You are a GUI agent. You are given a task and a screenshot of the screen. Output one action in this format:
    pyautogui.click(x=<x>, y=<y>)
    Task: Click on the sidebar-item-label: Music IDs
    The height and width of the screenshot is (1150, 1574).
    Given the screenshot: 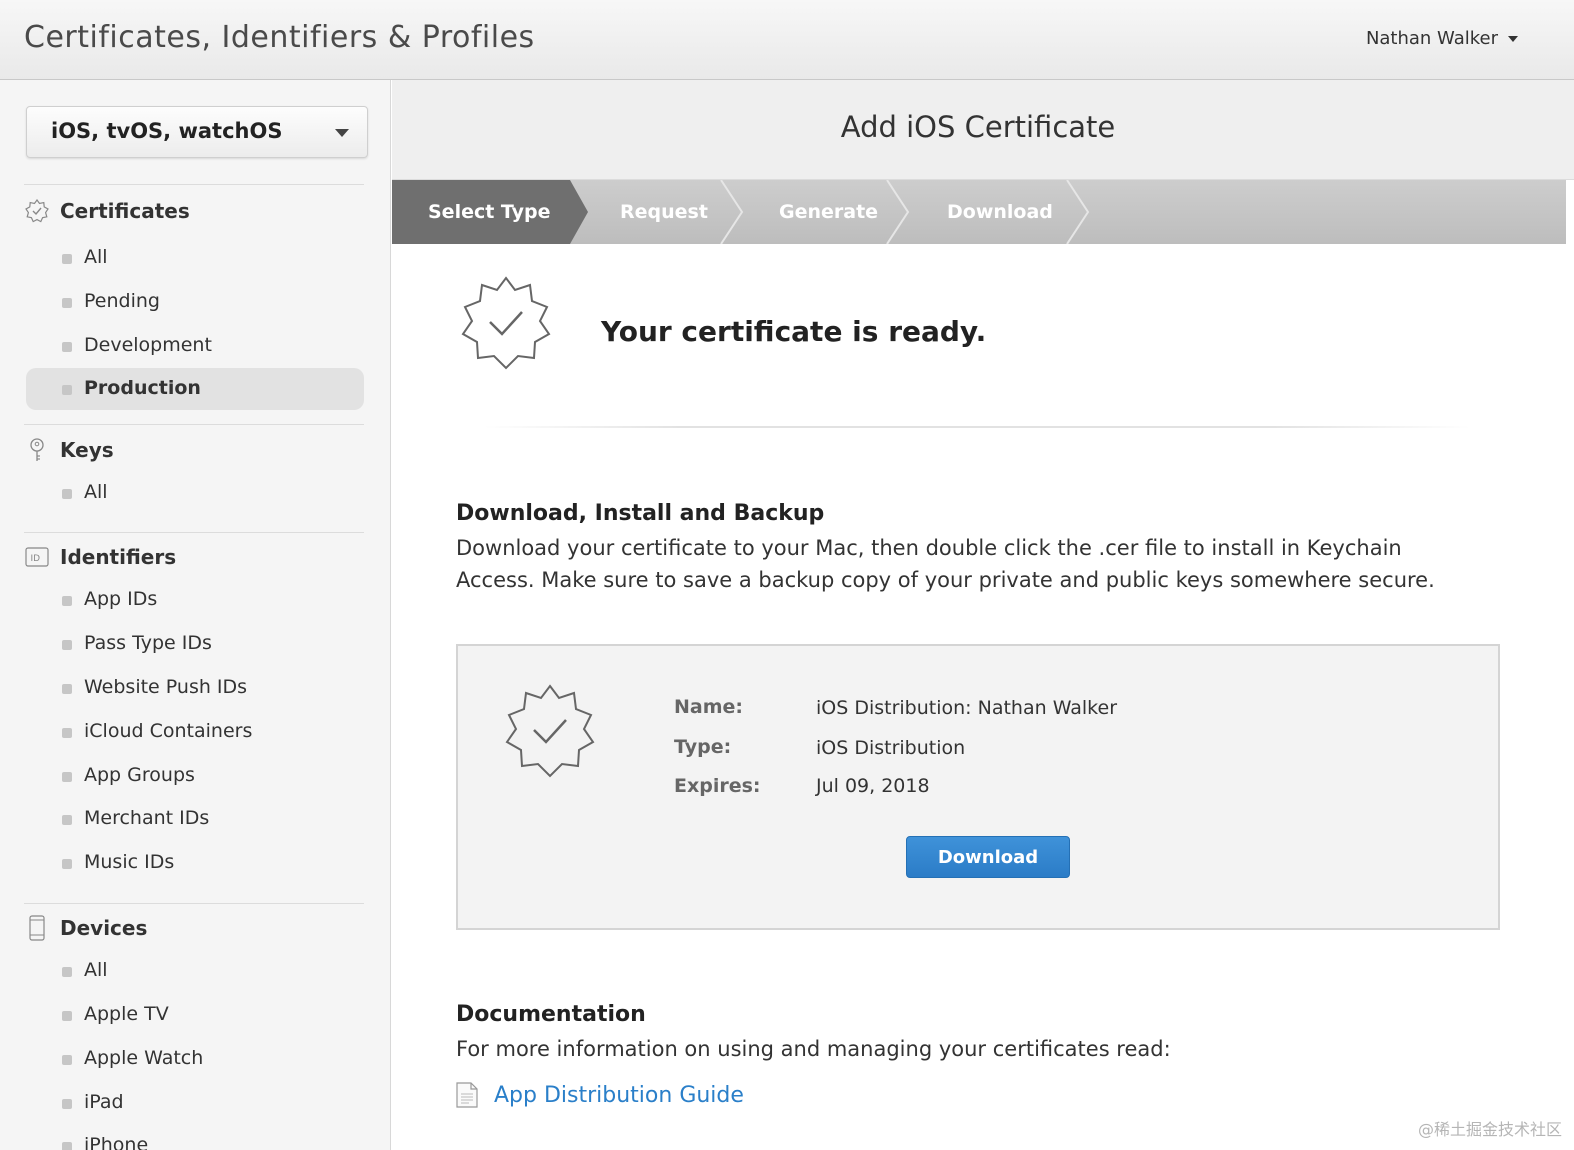 What is the action you would take?
    pyautogui.click(x=129, y=862)
    